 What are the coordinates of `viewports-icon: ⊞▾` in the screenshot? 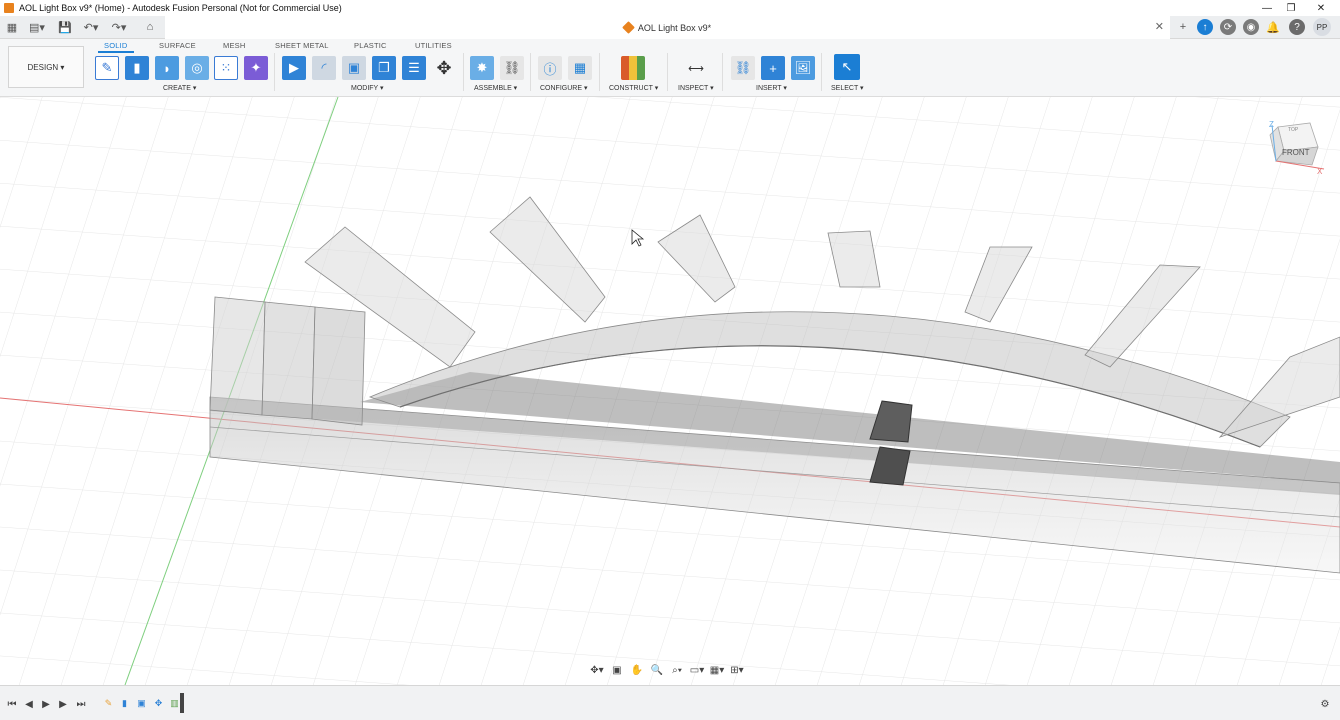 It's located at (737, 670).